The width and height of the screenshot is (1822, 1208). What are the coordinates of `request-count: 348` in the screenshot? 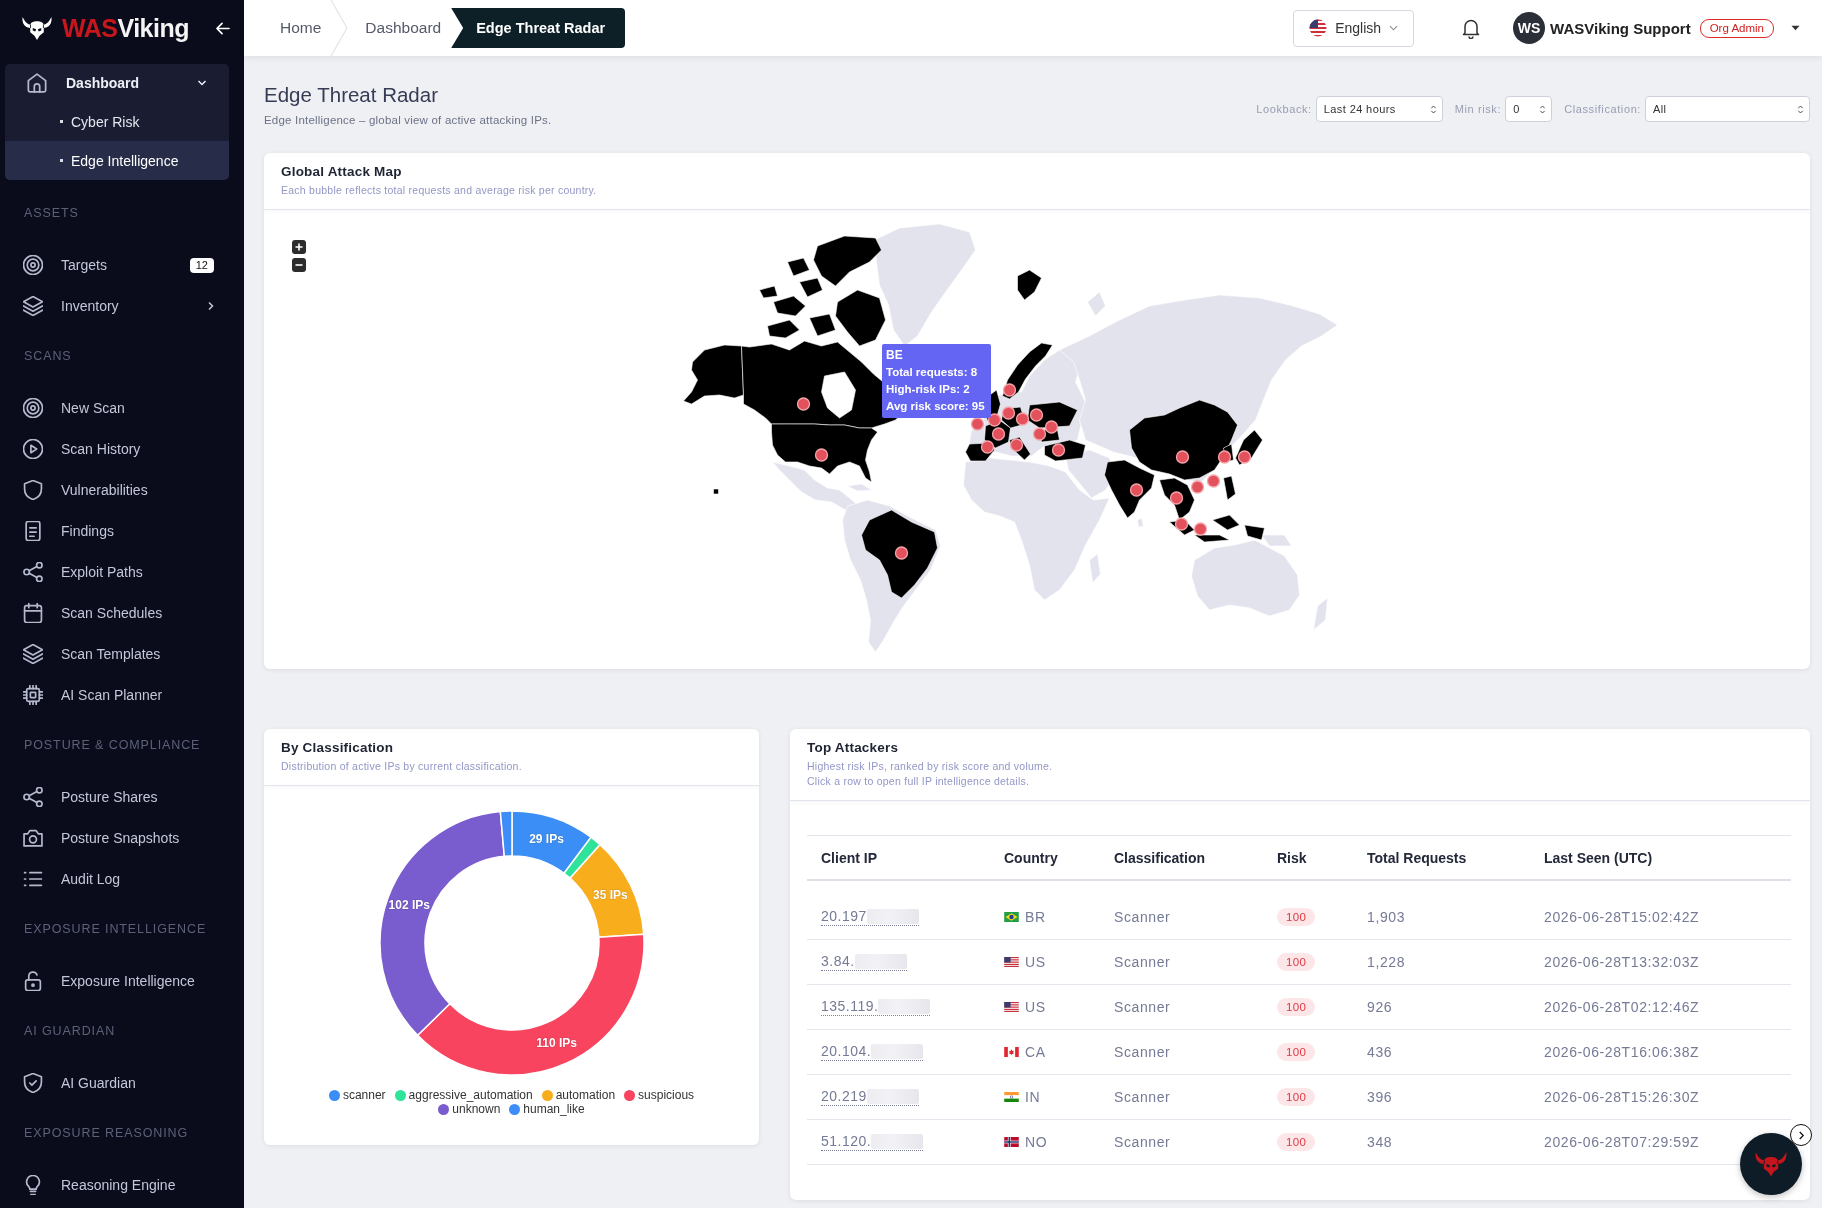 It's located at (1380, 1142).